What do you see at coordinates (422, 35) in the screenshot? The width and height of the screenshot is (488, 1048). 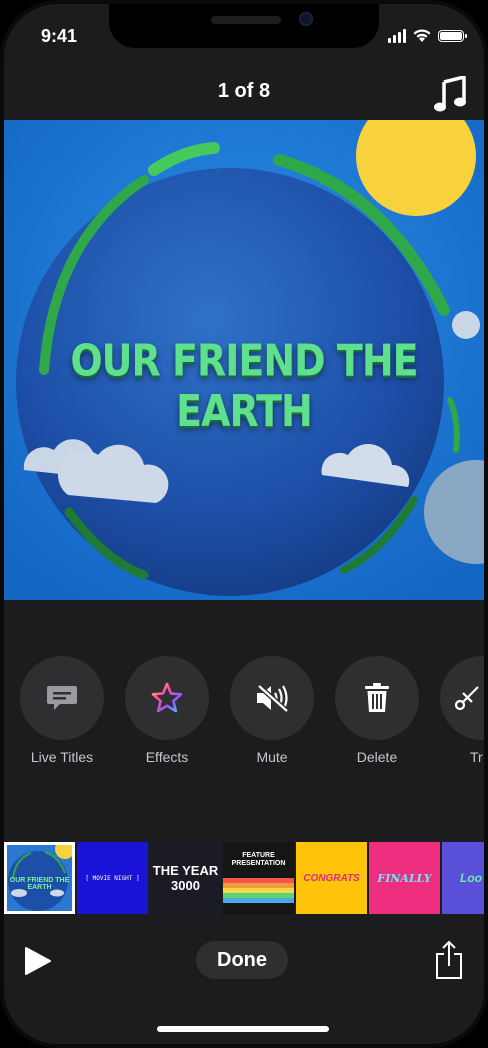 I see `wifi-icon` at bounding box center [422, 35].